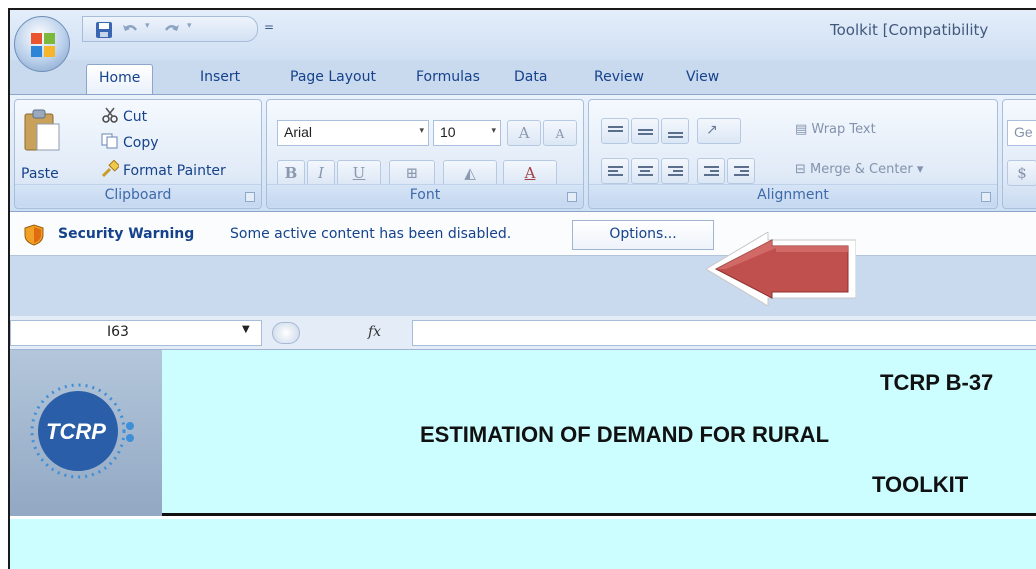 The height and width of the screenshot is (569, 1036). Describe the element at coordinates (42, 130) in the screenshot. I see `paste-icon` at that location.